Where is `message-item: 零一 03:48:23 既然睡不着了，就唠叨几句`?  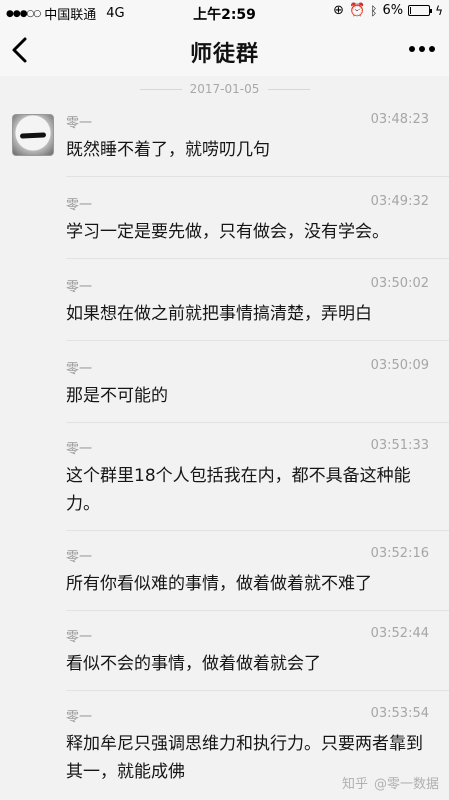 message-item: 零一 03:48:23 既然睡不着了，就唠叨几句 is located at coordinates (249, 141).